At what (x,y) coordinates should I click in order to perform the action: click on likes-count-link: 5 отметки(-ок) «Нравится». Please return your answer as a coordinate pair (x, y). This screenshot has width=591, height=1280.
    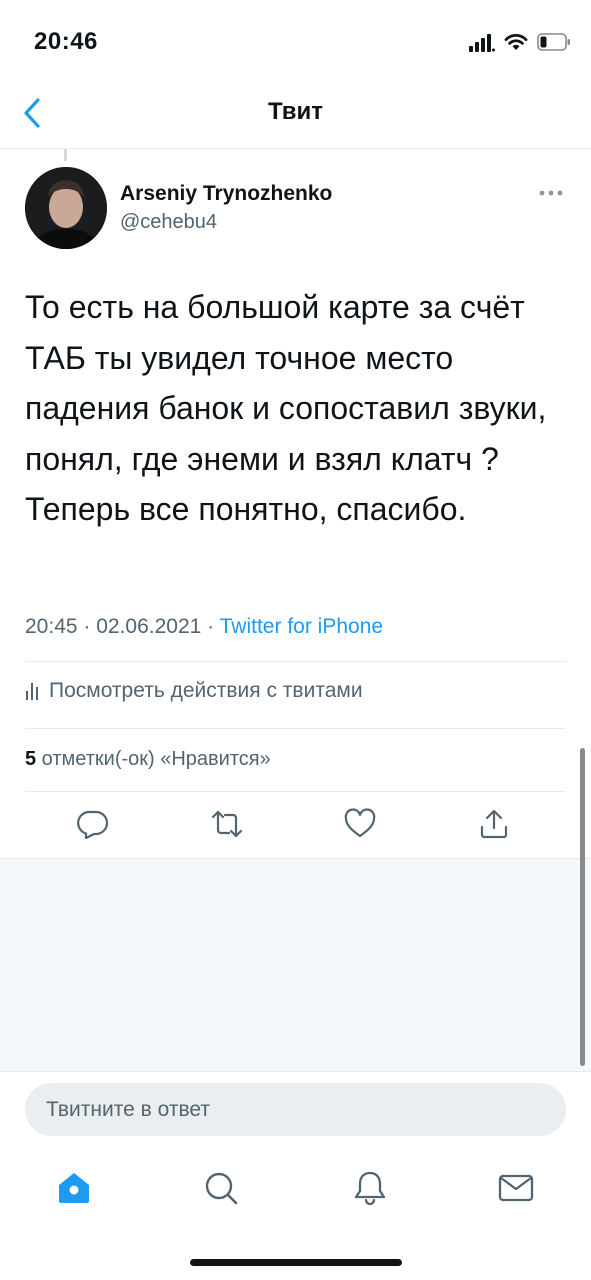
    Looking at the image, I should click on (148, 759).